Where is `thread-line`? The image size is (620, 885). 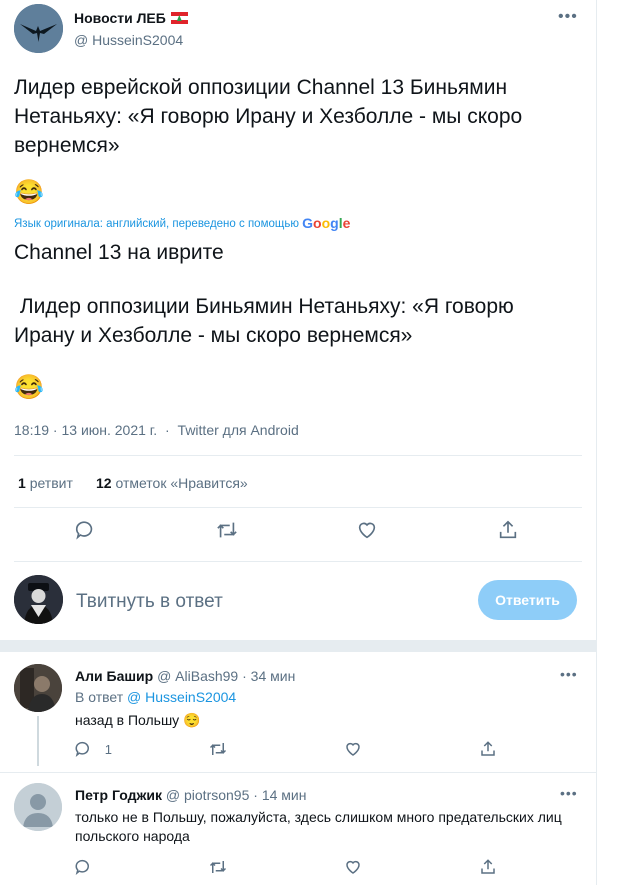 thread-line is located at coordinates (38, 741).